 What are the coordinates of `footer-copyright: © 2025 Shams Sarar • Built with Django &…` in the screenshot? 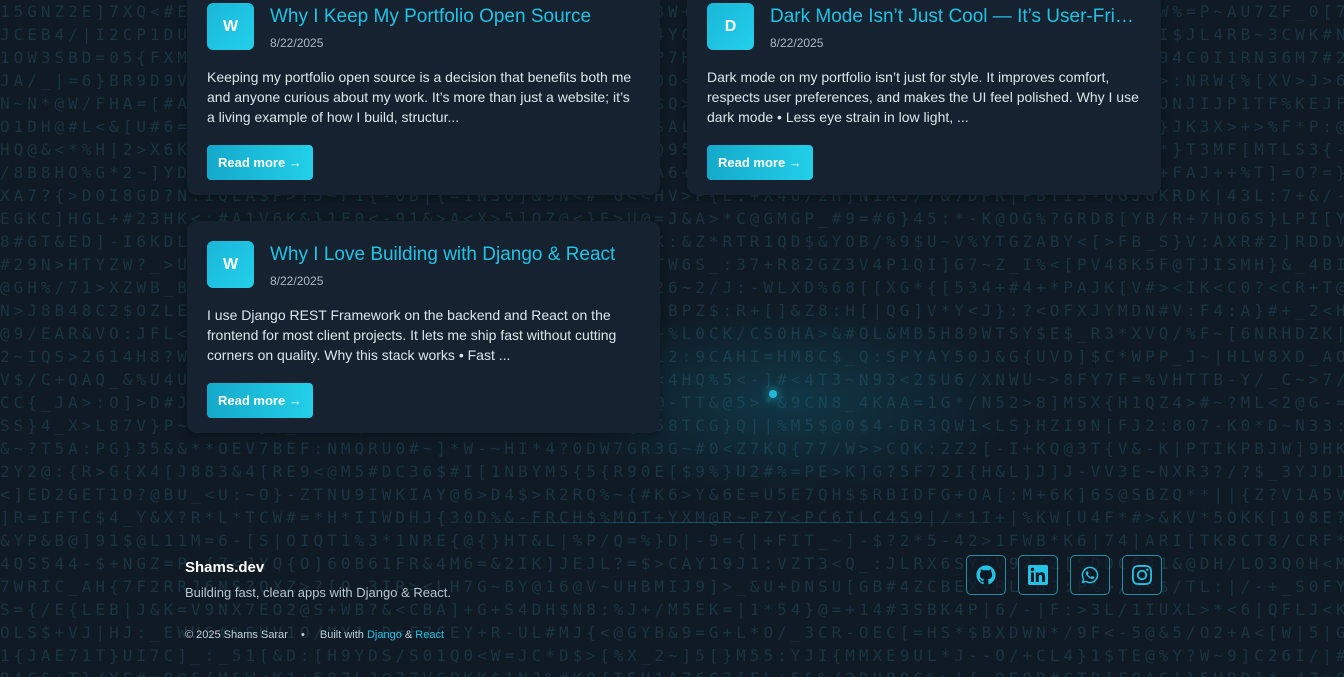 It's located at (314, 635).